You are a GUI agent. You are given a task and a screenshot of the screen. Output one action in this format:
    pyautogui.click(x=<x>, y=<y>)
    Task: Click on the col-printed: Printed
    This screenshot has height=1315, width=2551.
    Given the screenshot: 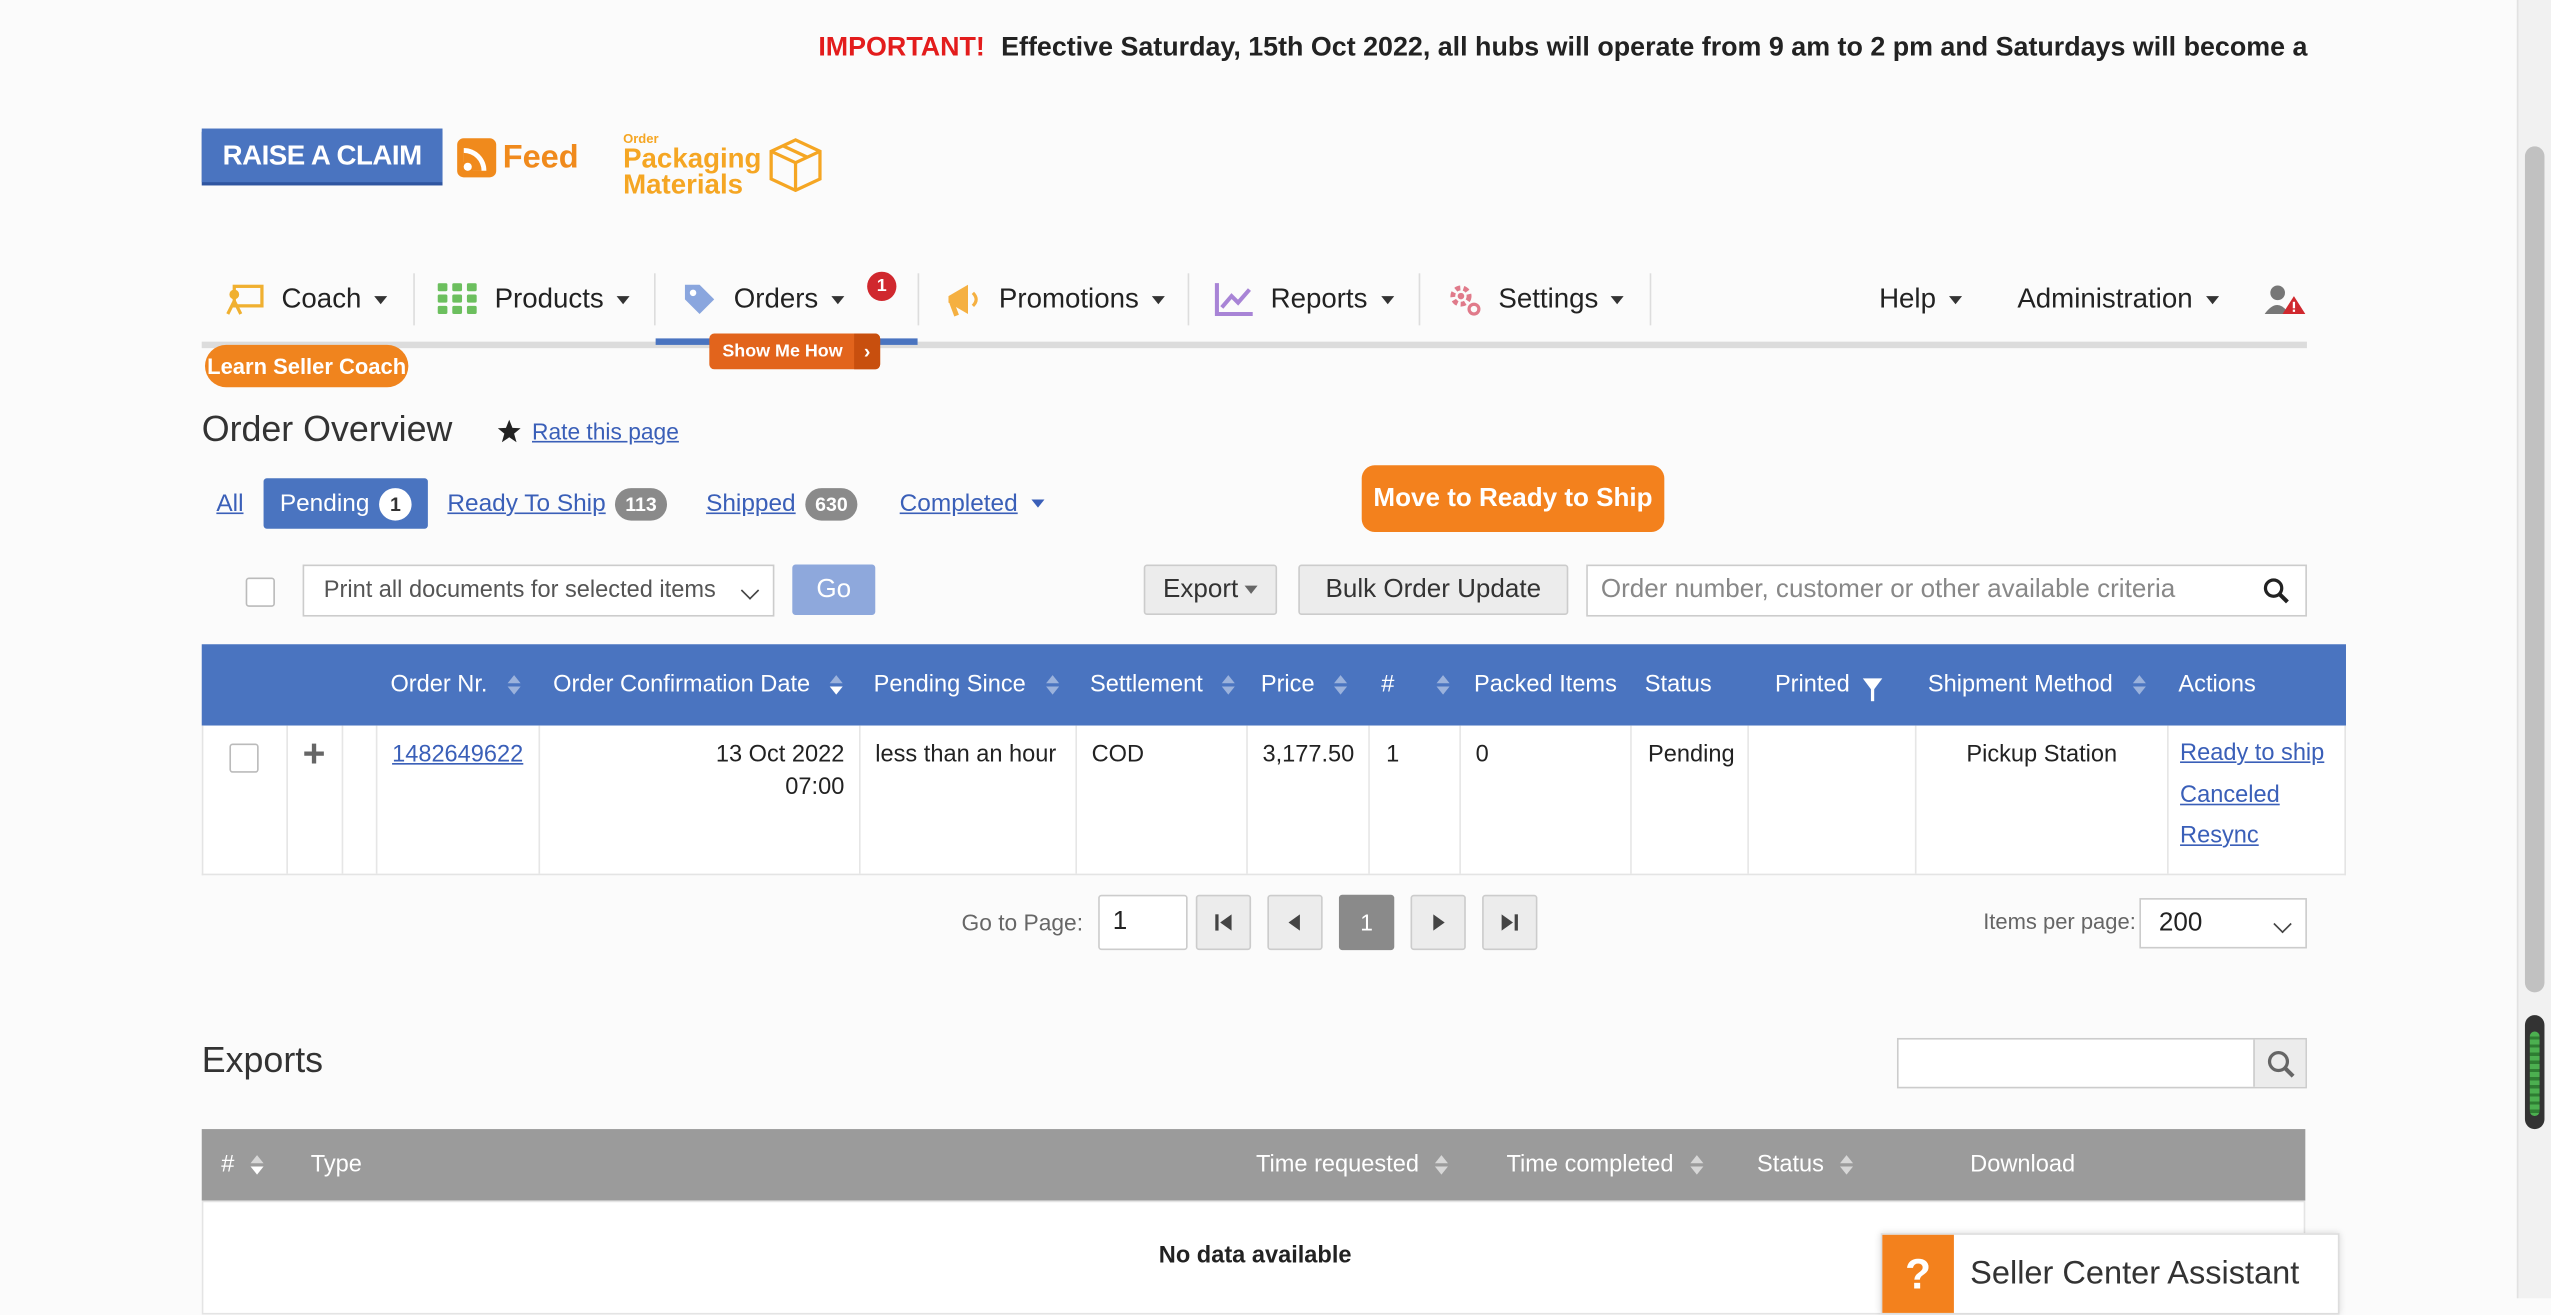 What is the action you would take?
    pyautogui.click(x=1829, y=684)
    